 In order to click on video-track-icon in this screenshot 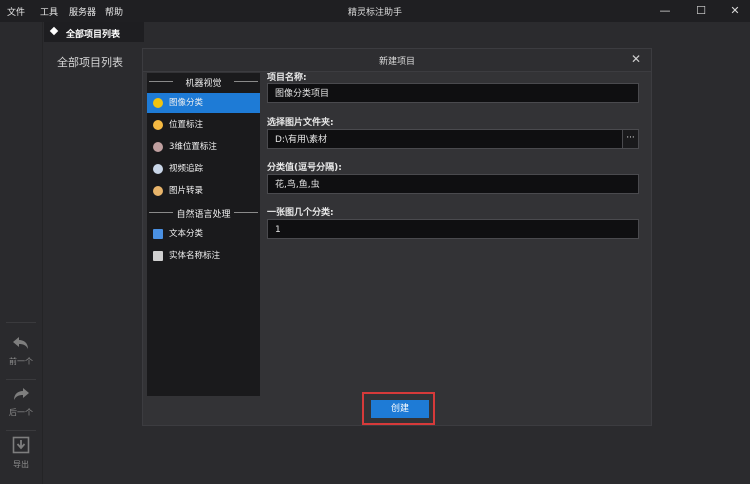, I will do `click(158, 169)`.